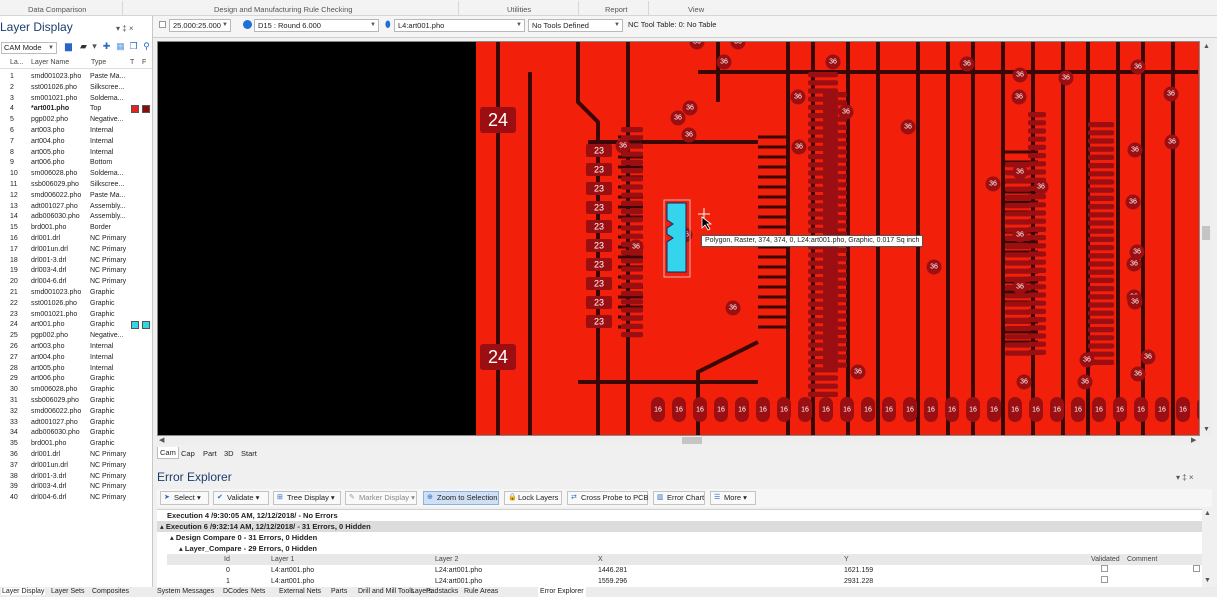 This screenshot has width=1217, height=597. Describe the element at coordinates (307, 498) in the screenshot. I see `tree-display-button: ⊞ Tree Display ▾` at that location.